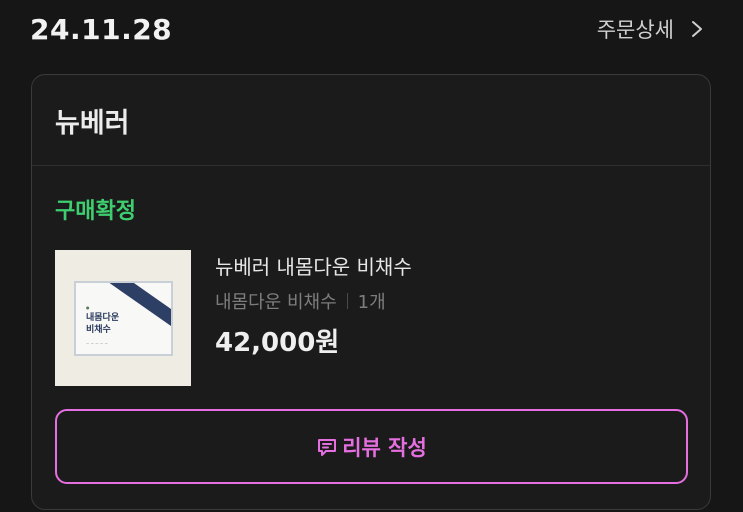  What do you see at coordinates (697, 29) in the screenshot?
I see `chevron-right-icon` at bounding box center [697, 29].